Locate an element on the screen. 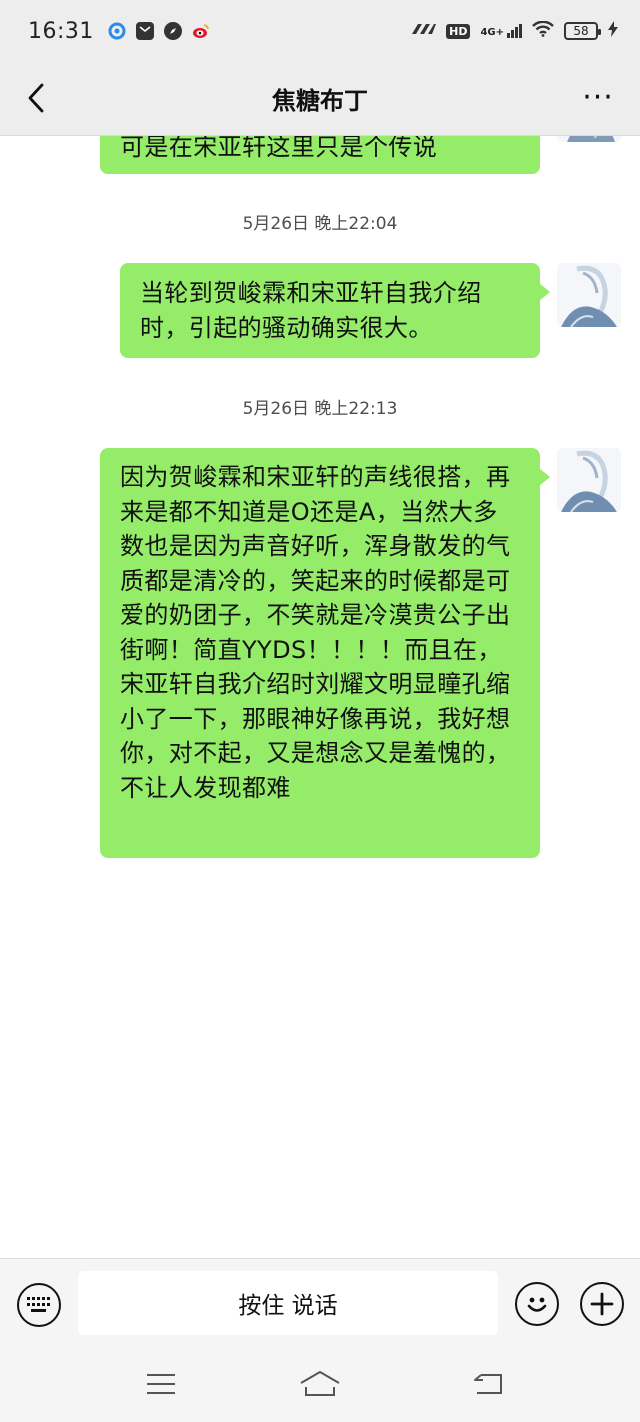  menu-nav-button is located at coordinates (161, 1384).